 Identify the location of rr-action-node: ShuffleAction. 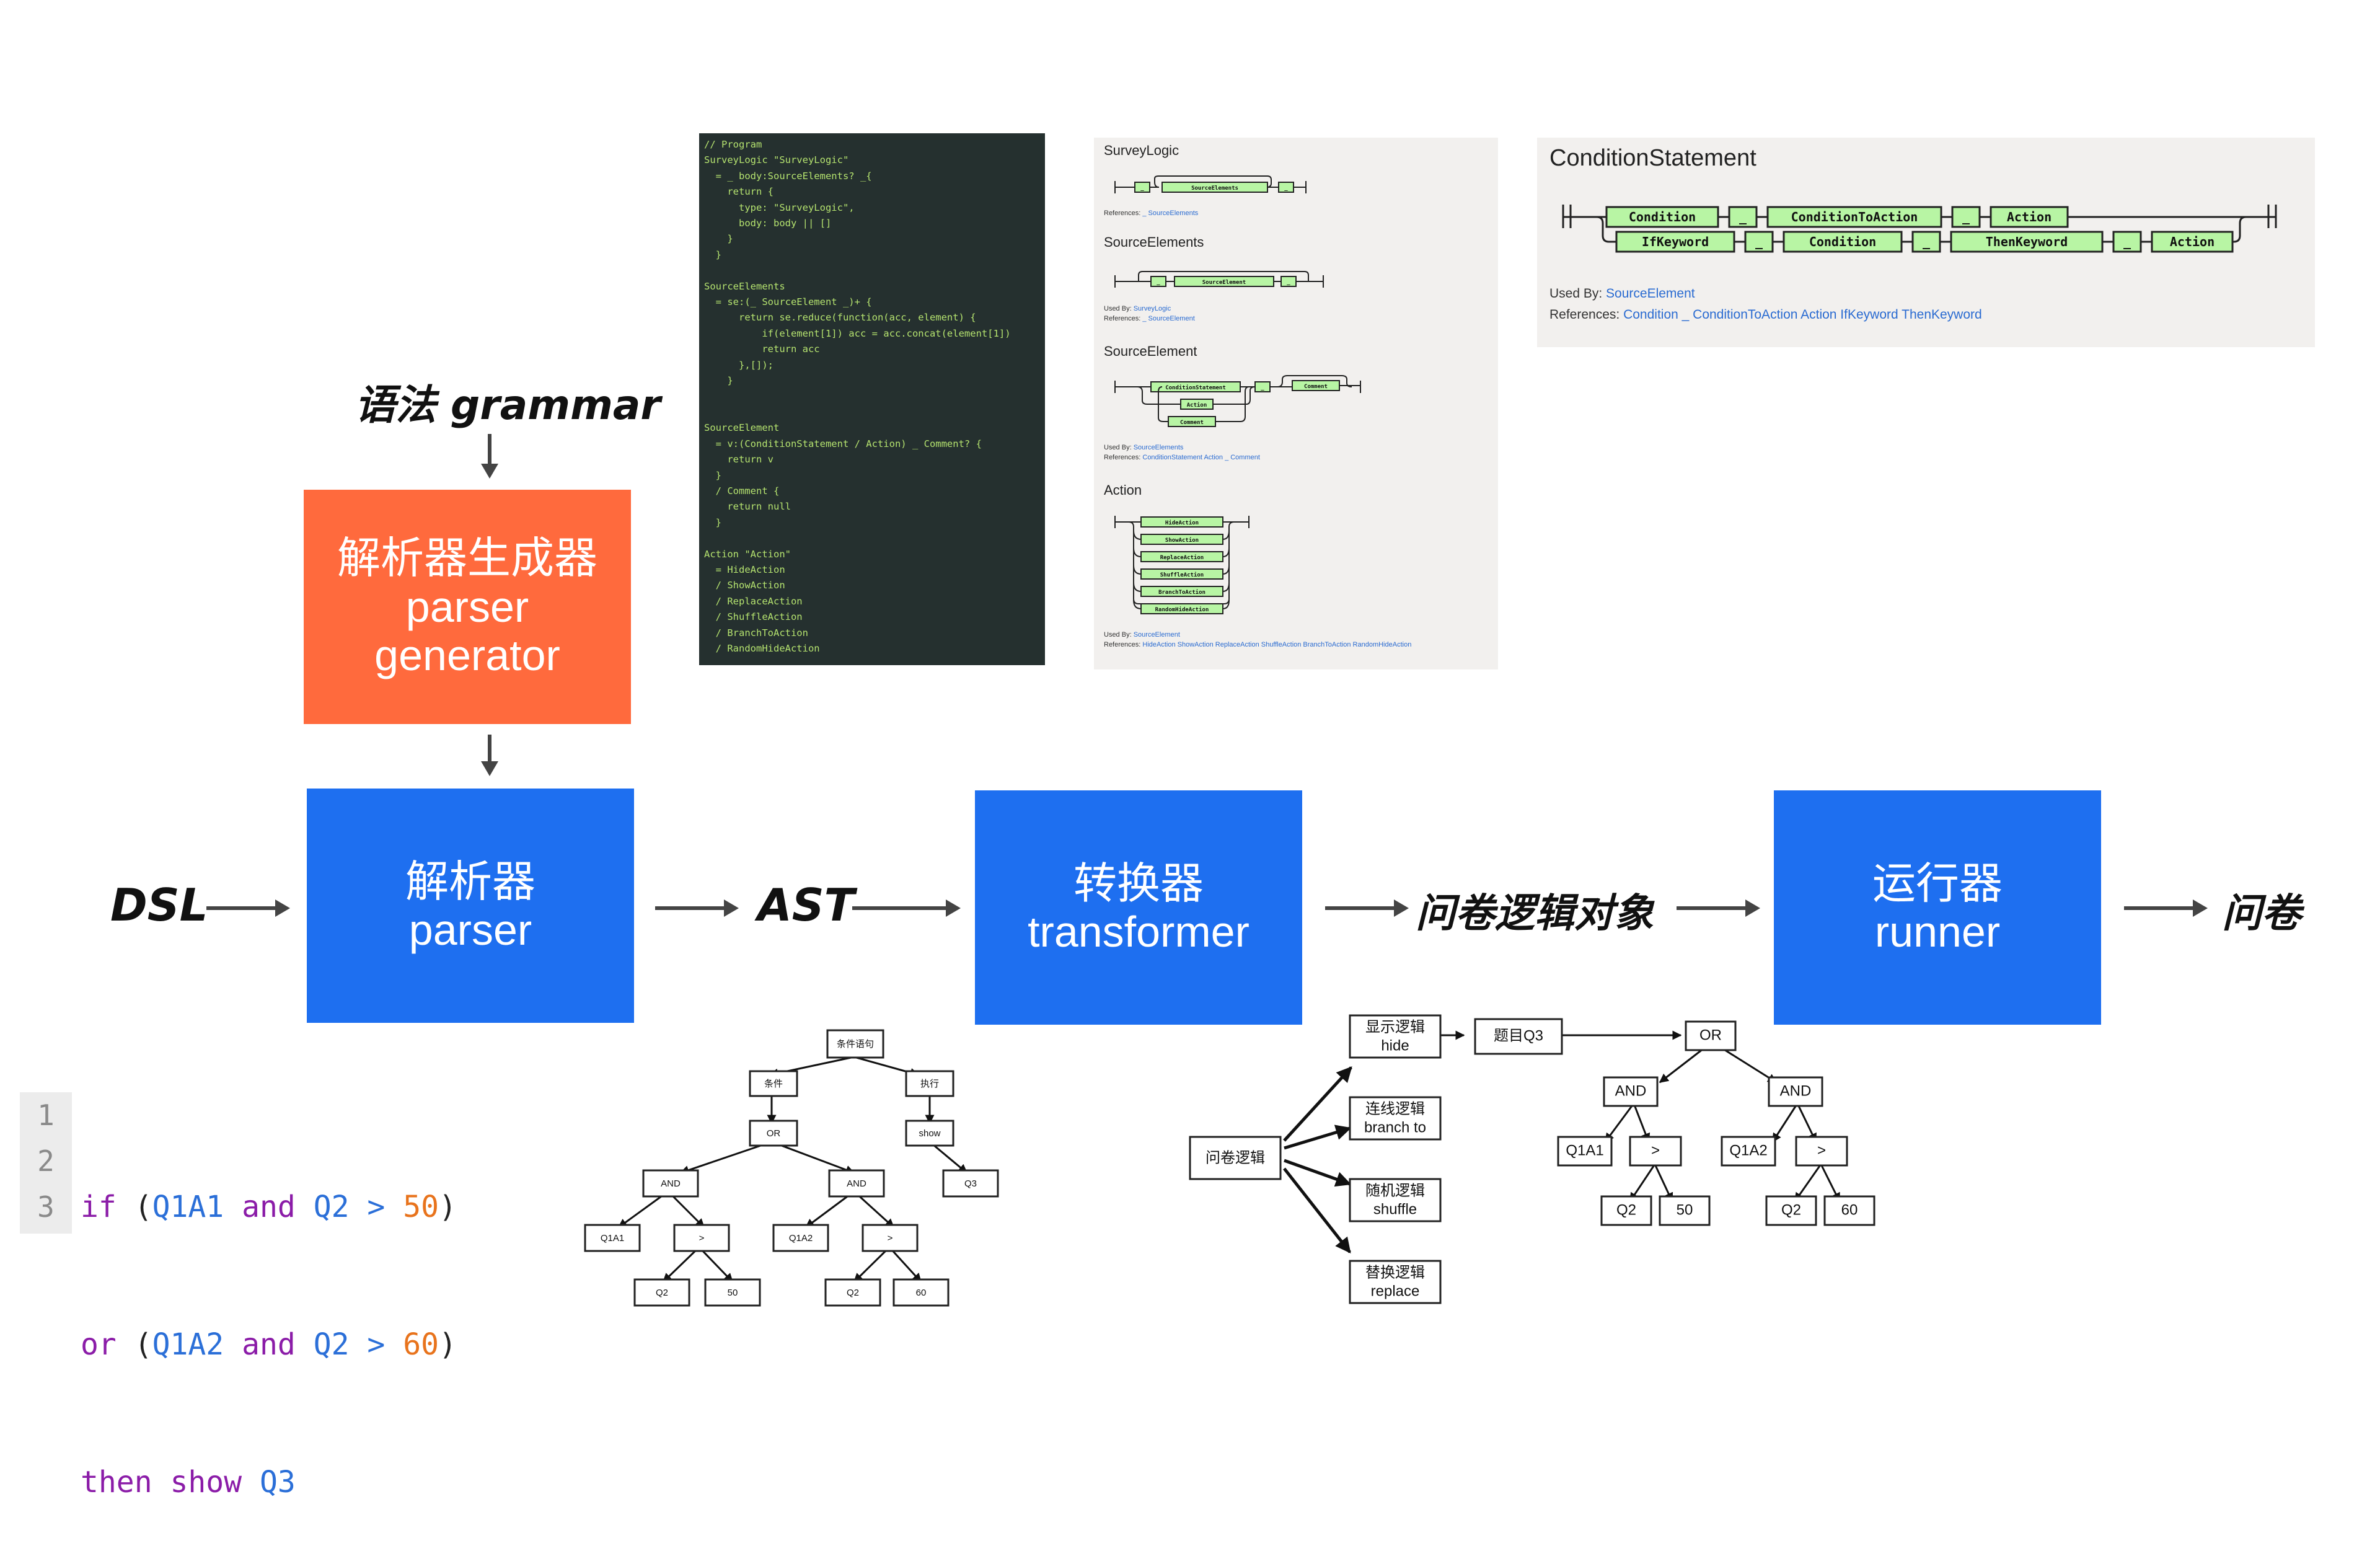
(1181, 574).